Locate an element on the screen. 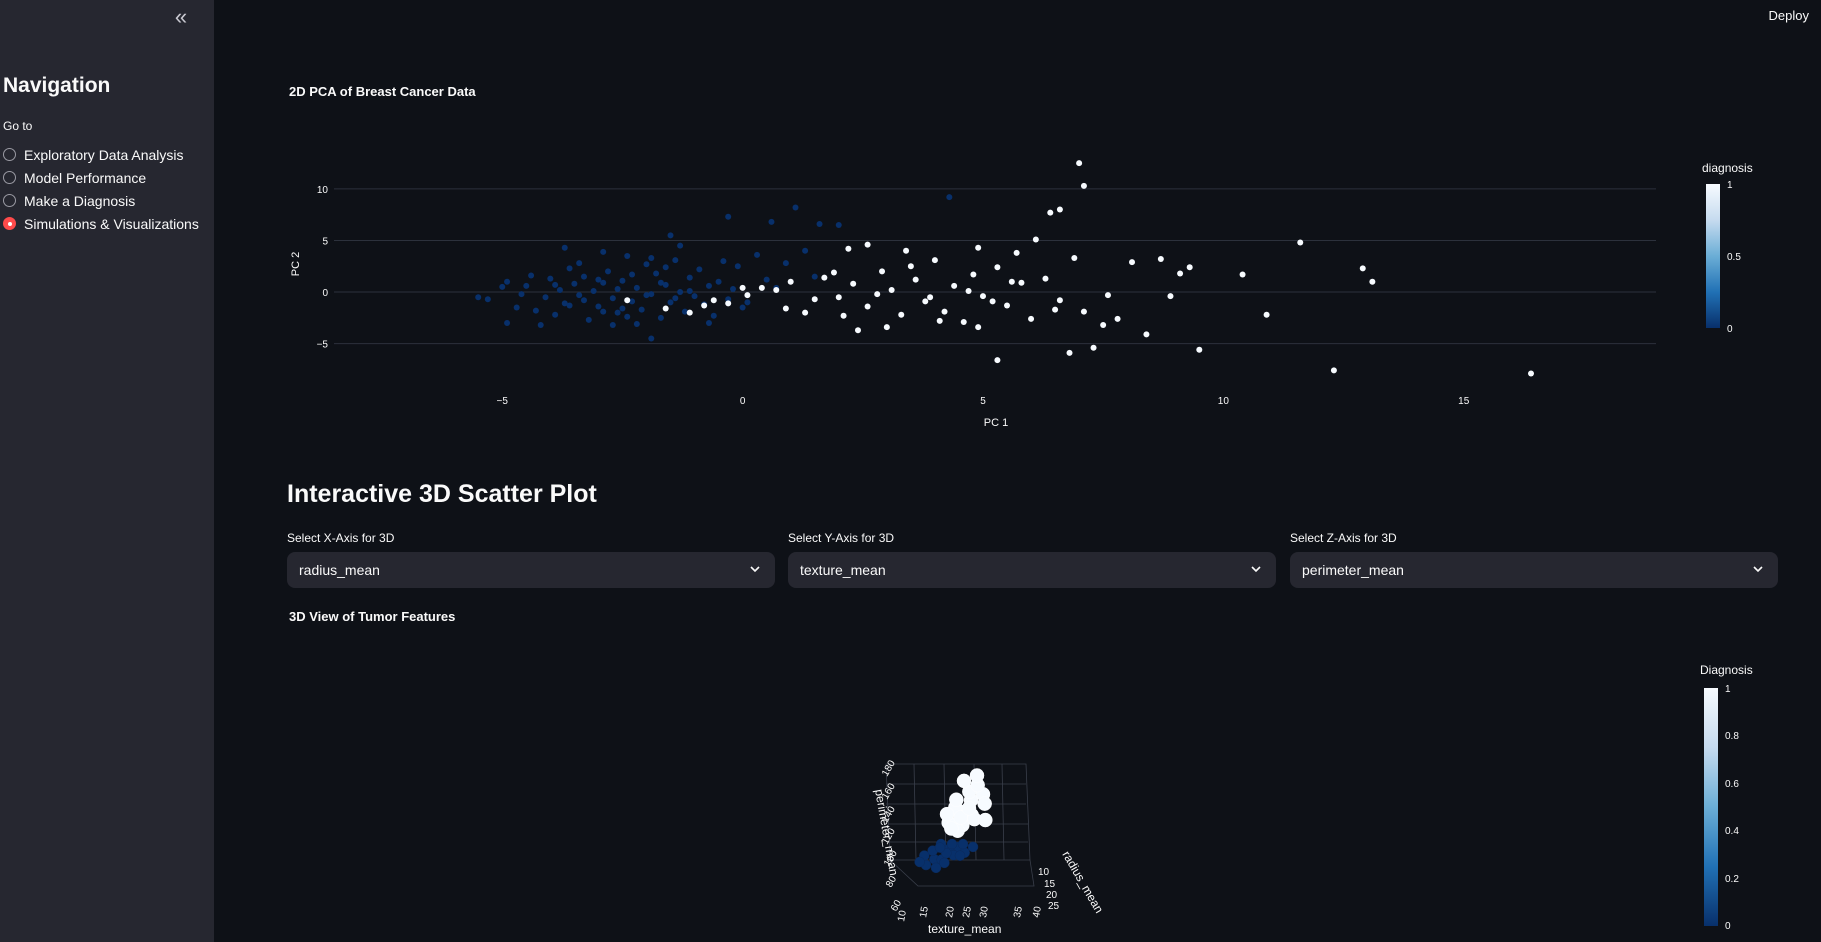 This screenshot has height=942, width=1821. z-axis-select: perimeter_mean is located at coordinates (1534, 570).